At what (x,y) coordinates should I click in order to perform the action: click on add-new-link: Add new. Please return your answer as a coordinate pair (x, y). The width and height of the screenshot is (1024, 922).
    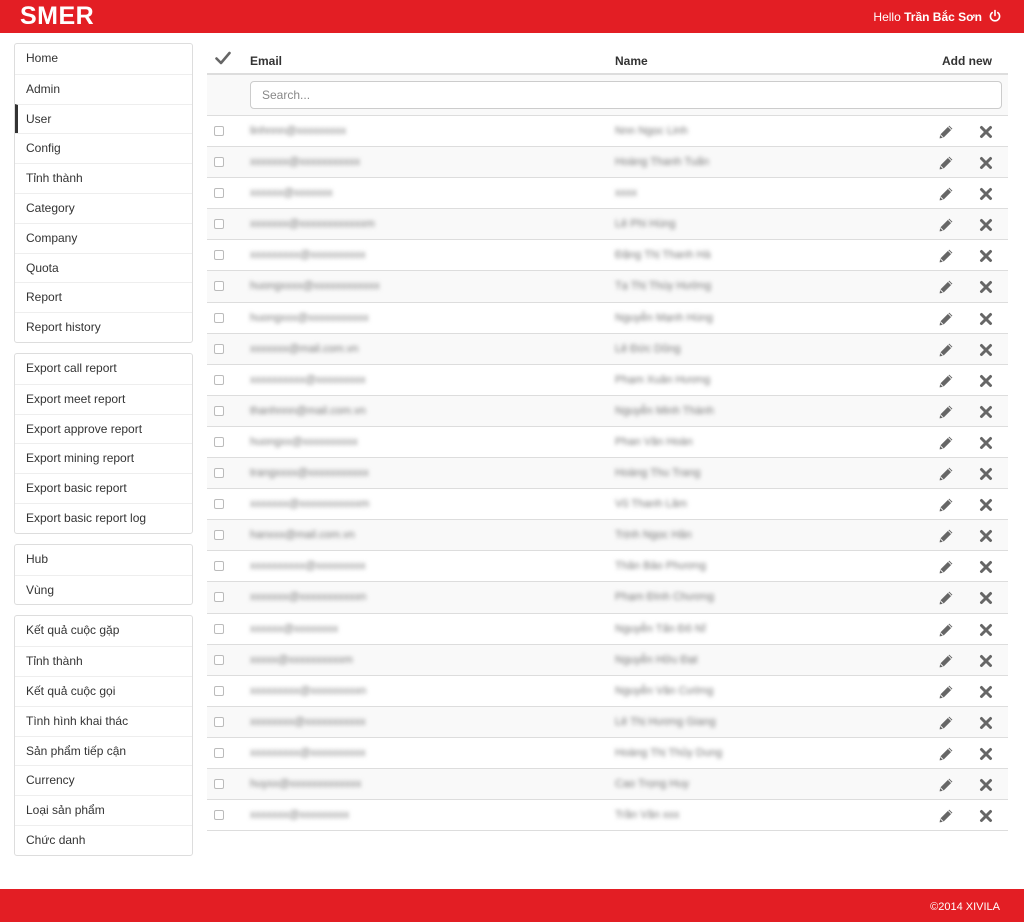
    Looking at the image, I should click on (967, 61).